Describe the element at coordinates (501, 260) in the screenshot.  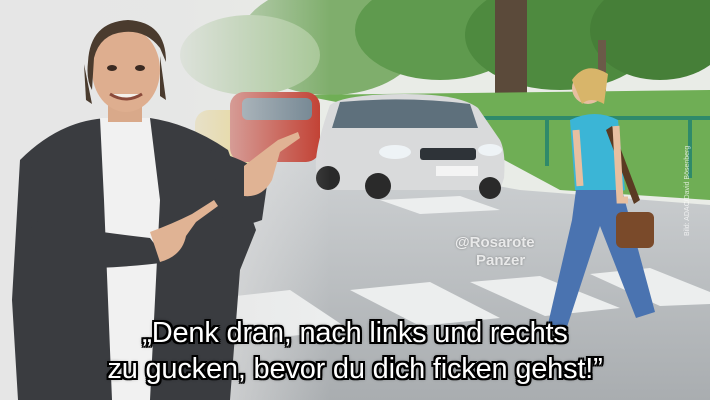
I see `watermark-name: Panzer` at that location.